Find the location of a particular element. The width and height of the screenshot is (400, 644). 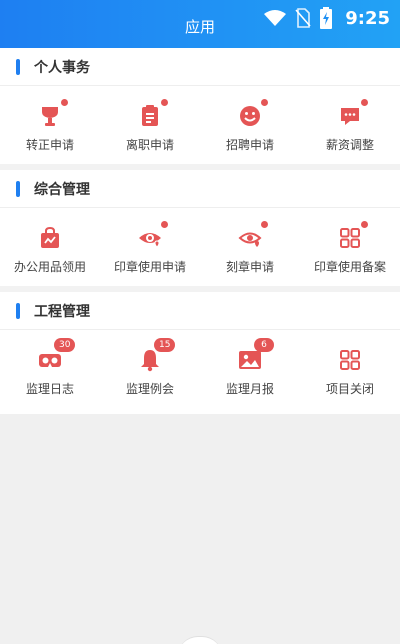

section-grid-general: 办公用品领用 印章使用申请 刻章申请 印章使用备案 is located at coordinates (200, 250).